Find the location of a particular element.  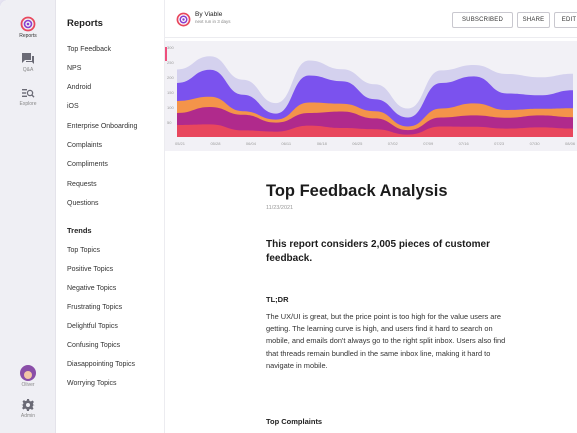

gear-icon is located at coordinates (28, 405).